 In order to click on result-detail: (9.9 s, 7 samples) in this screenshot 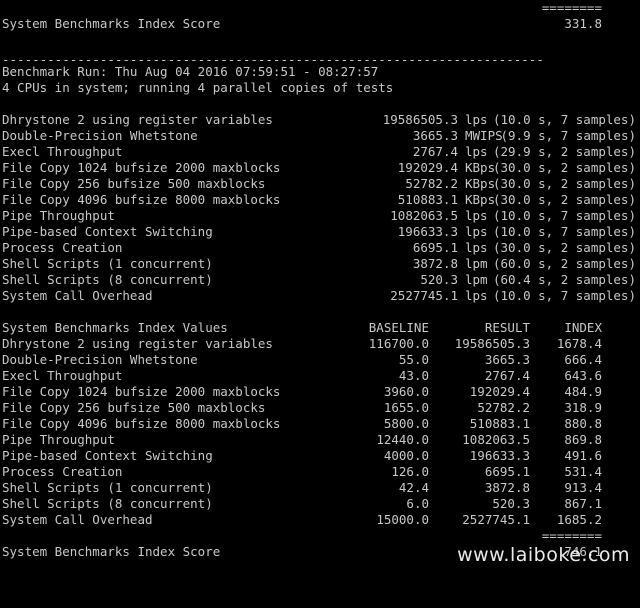, I will do `click(568, 135)`.